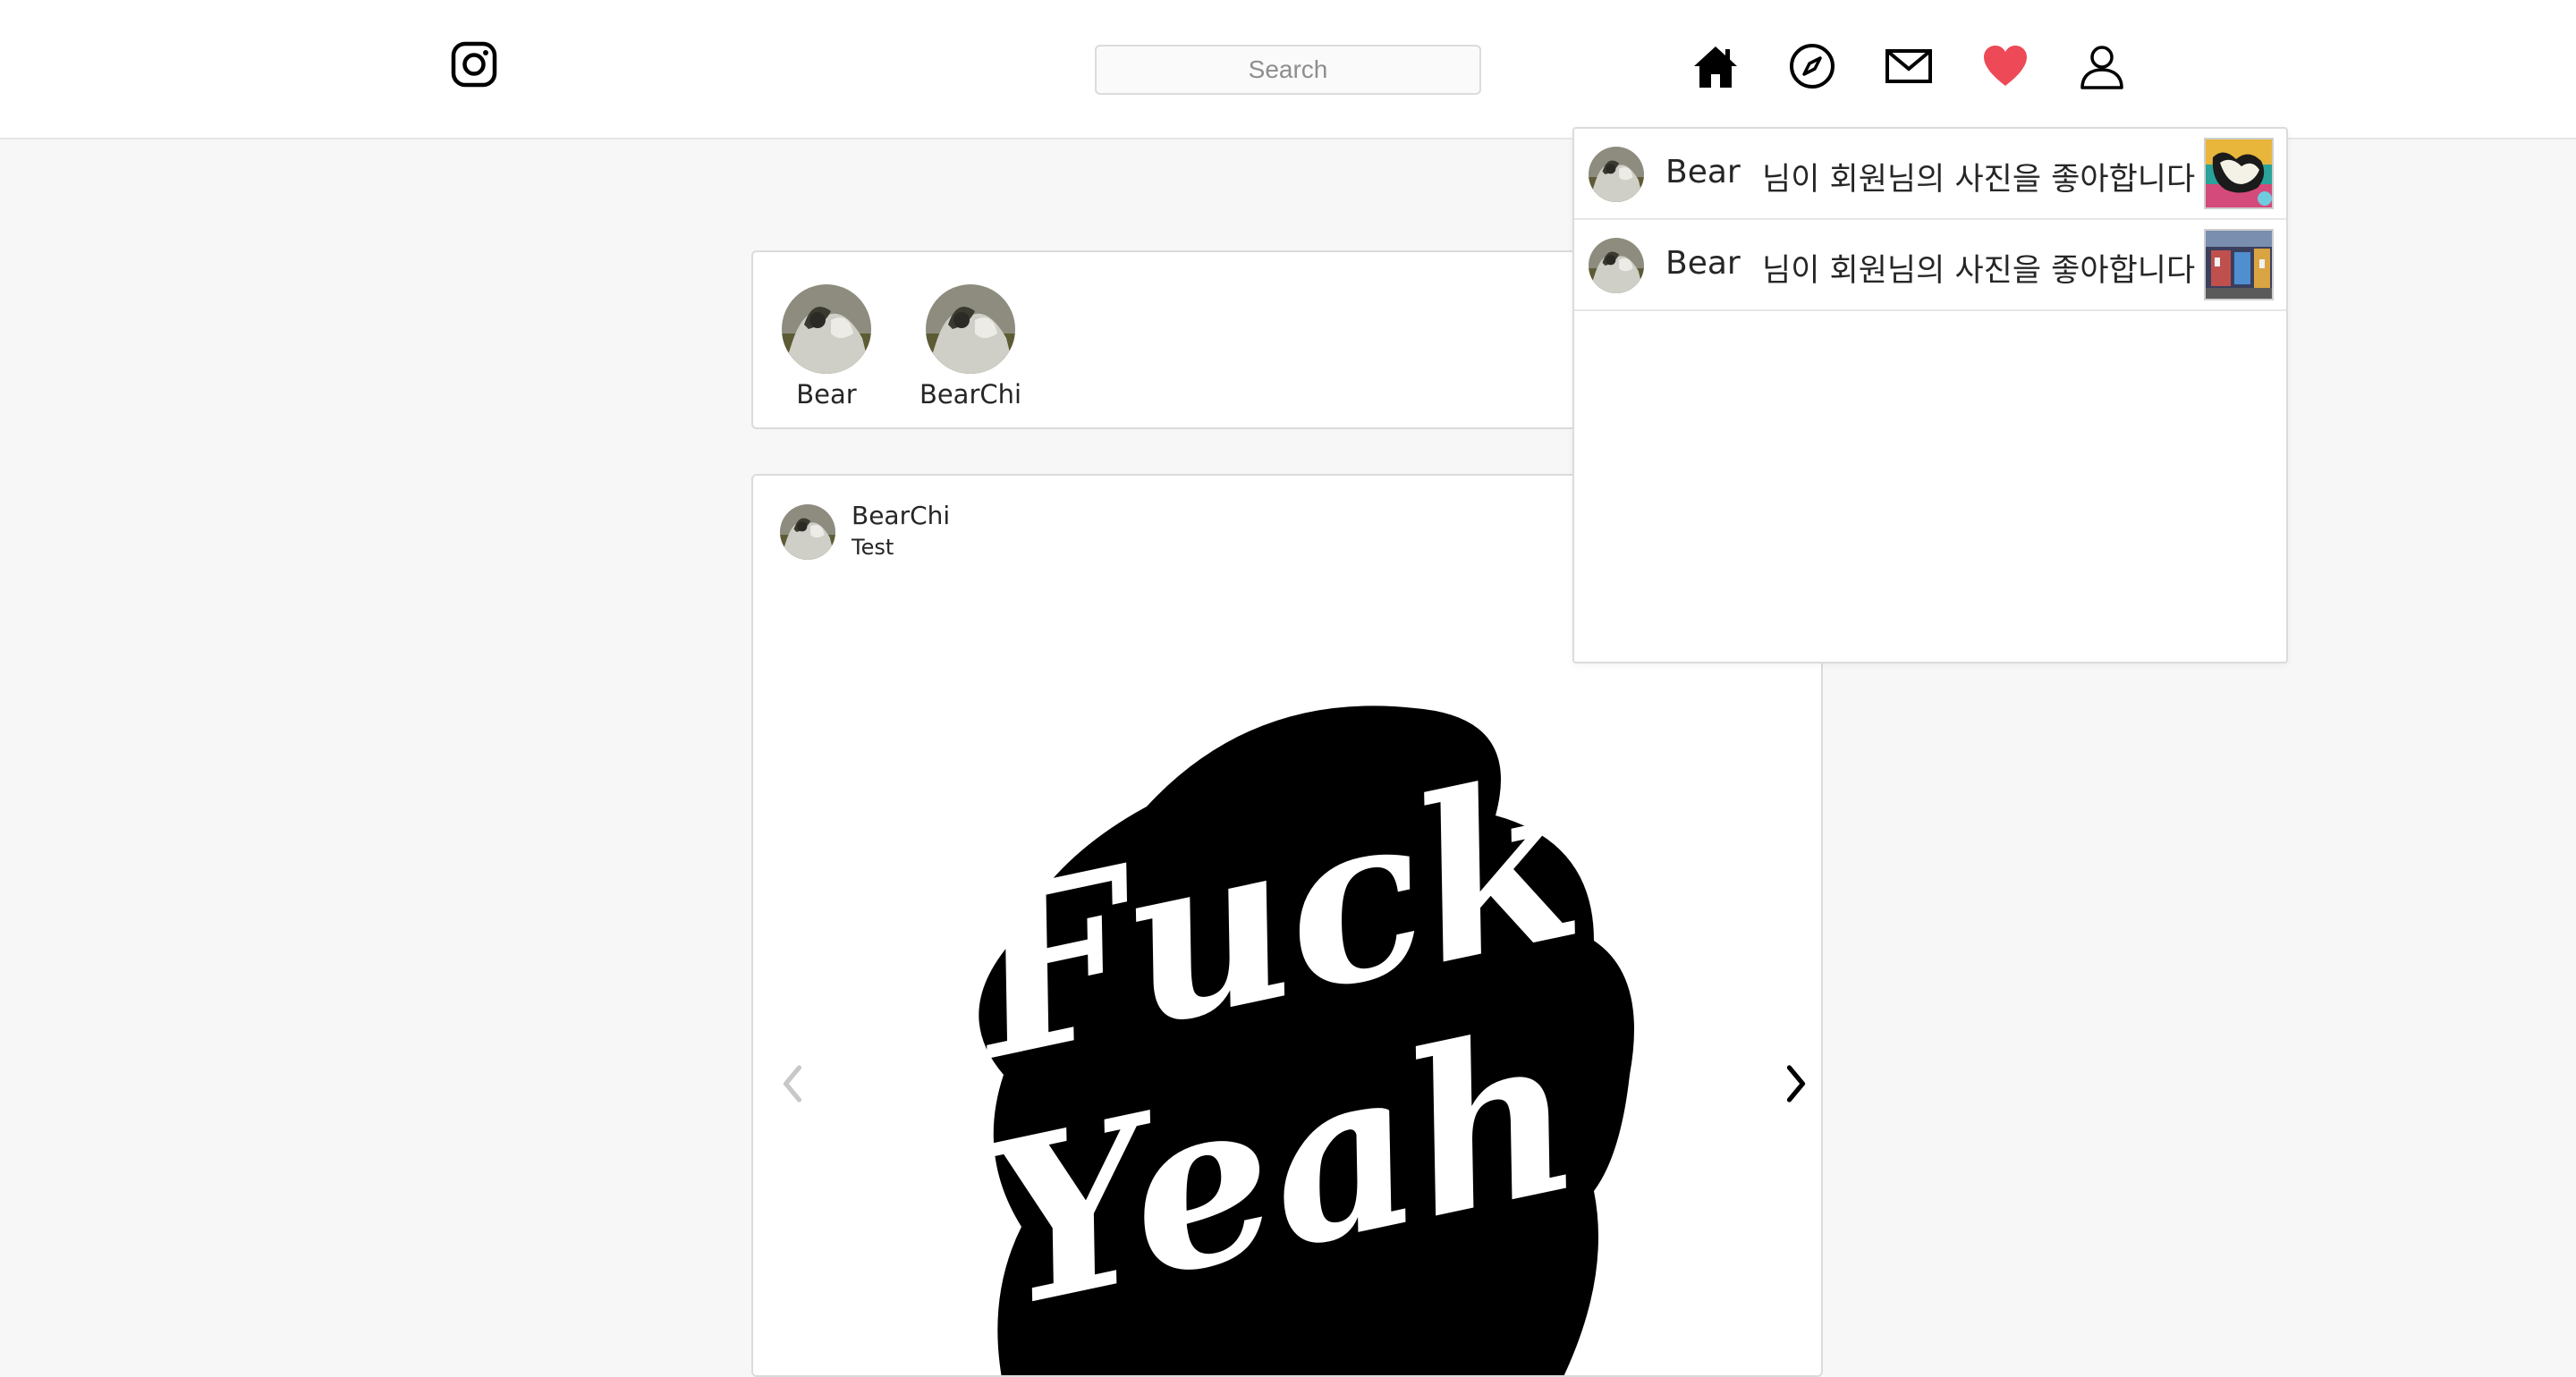 This screenshot has width=2576, height=1377. I want to click on post-location: Test, so click(873, 547).